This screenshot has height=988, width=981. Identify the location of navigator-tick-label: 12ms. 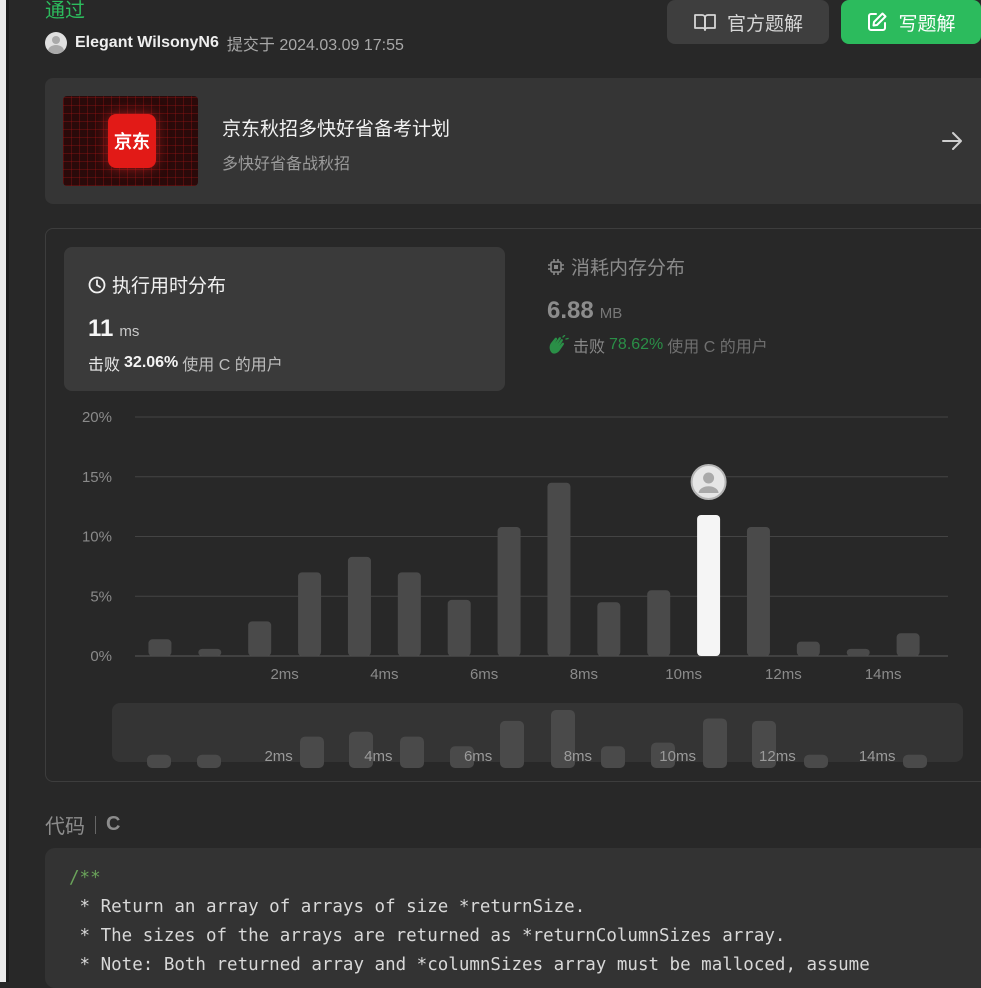
(777, 756).